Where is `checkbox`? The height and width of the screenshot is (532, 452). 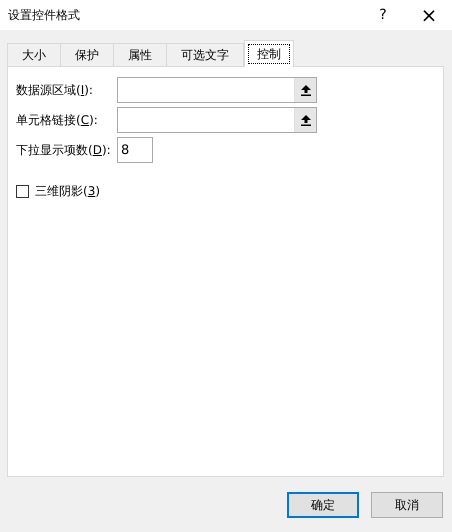
checkbox is located at coordinates (22, 191).